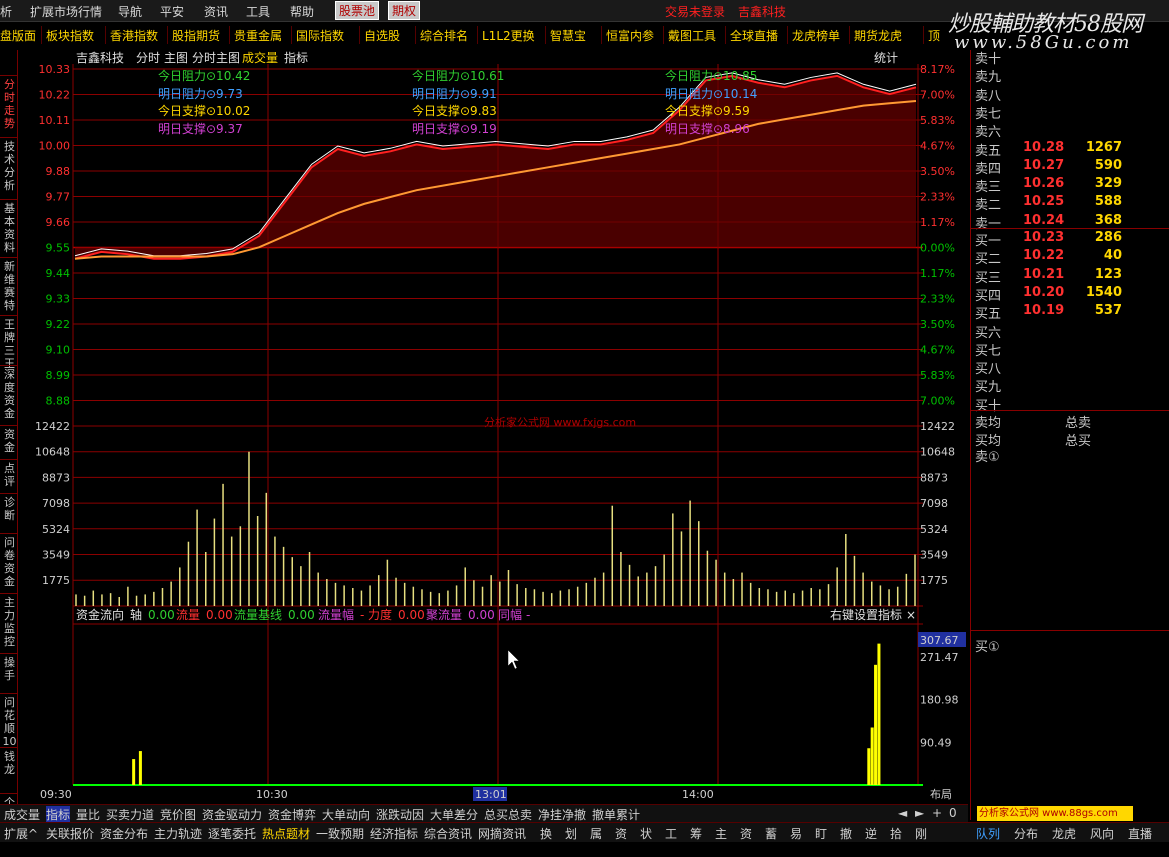 Image resolution: width=1169 pixels, height=857 pixels. Describe the element at coordinates (382, 35) in the screenshot. I see `toolbar-item-6: 自选股` at that location.